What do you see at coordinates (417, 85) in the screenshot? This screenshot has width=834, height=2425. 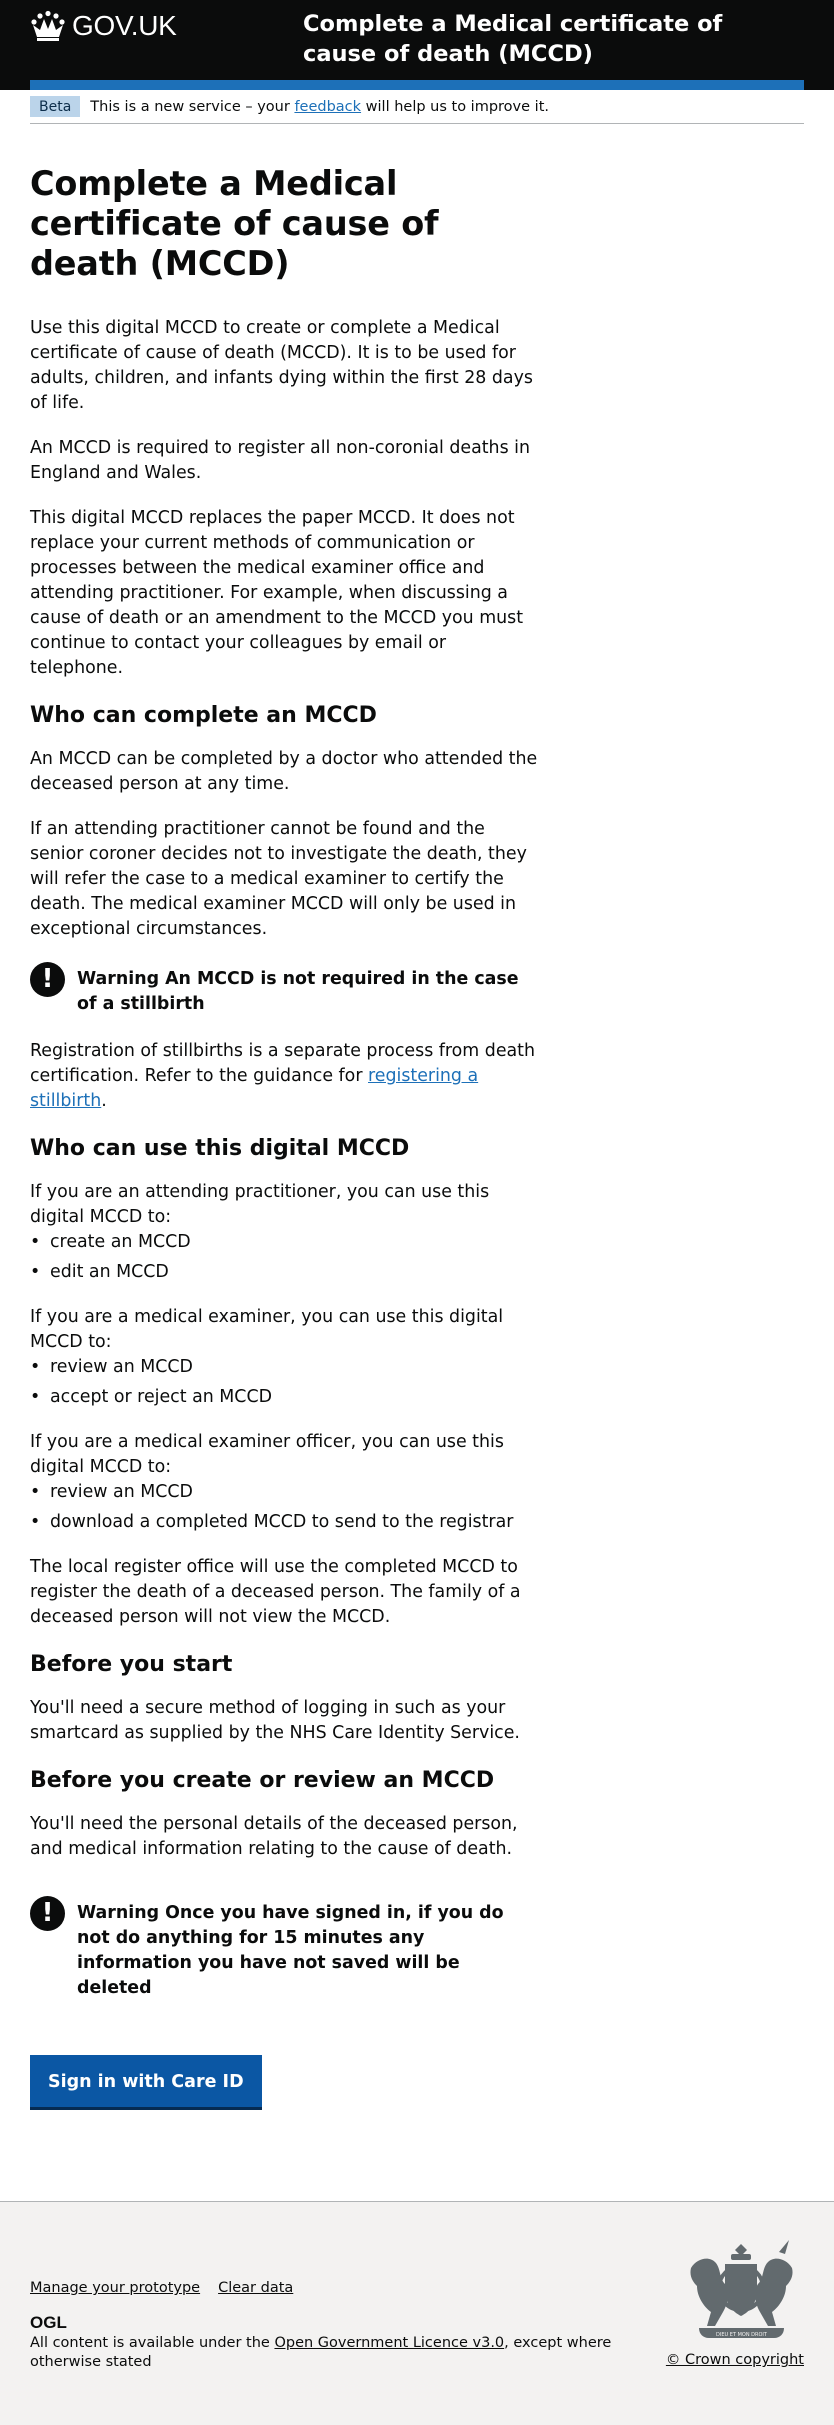 I see `header-blue-bar` at bounding box center [417, 85].